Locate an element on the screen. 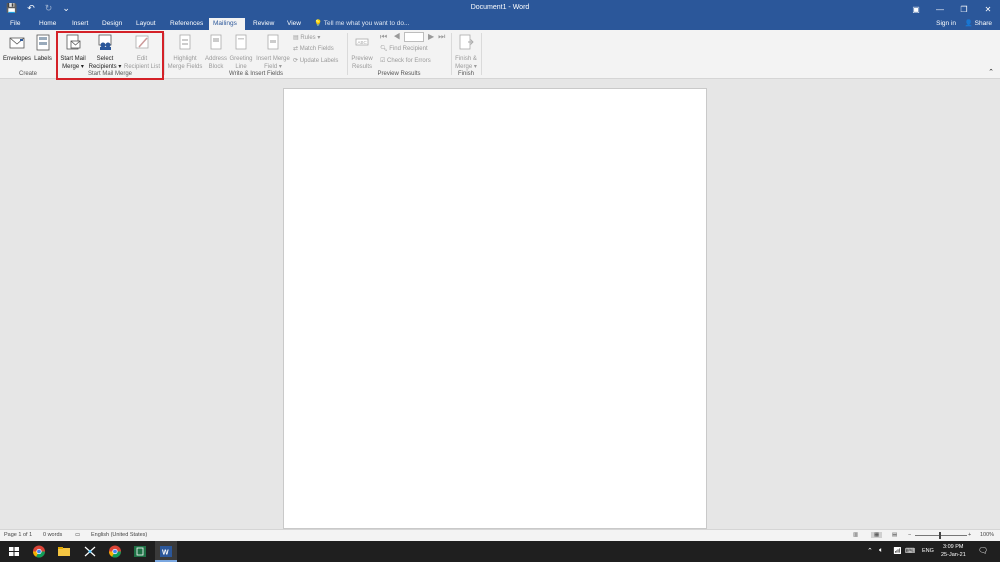 The image size is (1000, 562). check-errors-button: ☑ Check for Errors is located at coordinates (405, 61).